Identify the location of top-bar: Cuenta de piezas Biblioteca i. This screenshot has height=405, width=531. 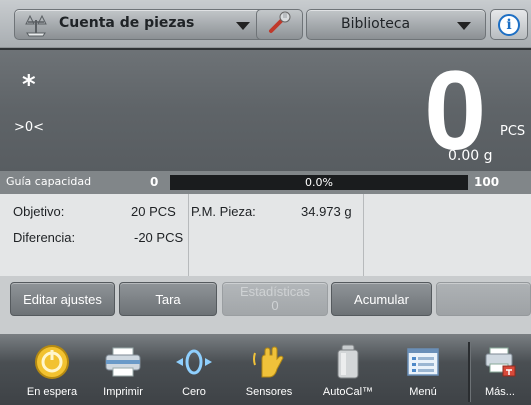
(265, 24).